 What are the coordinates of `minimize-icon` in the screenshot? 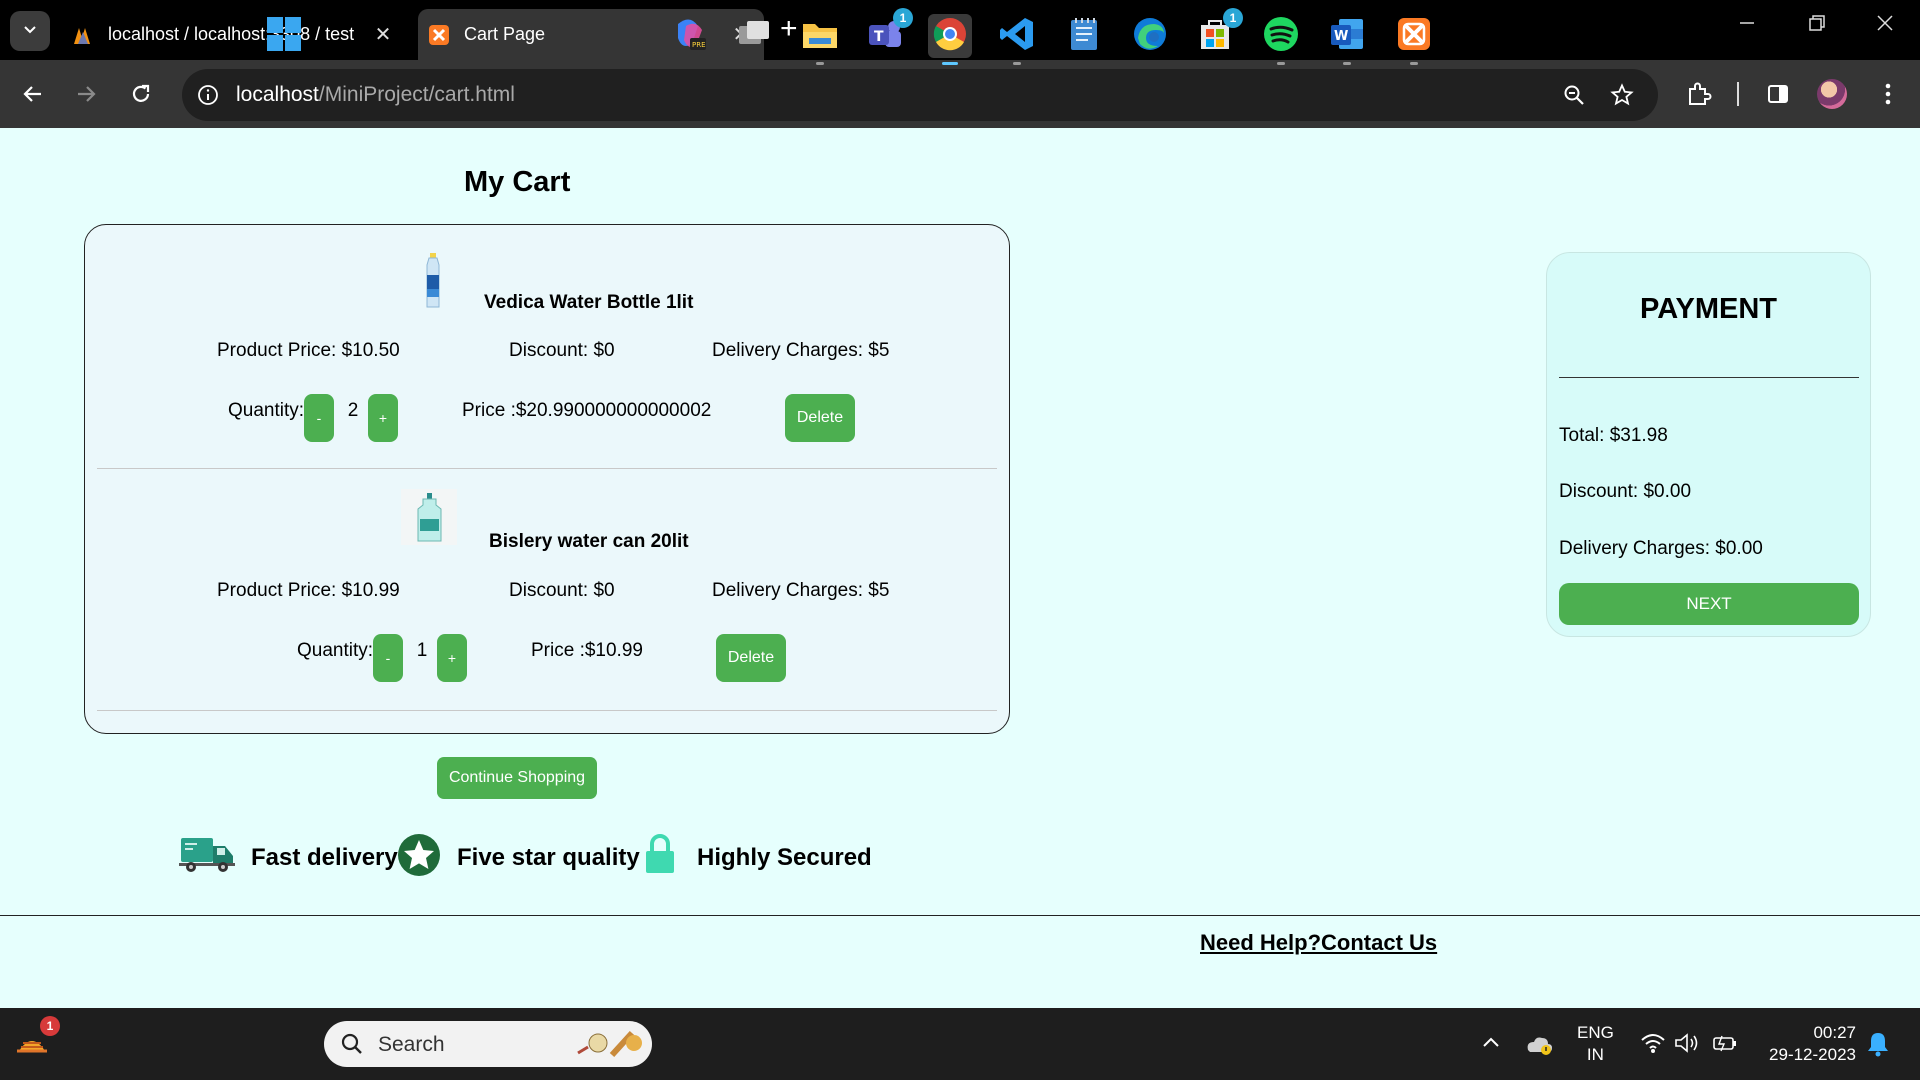 It's located at (1747, 26).